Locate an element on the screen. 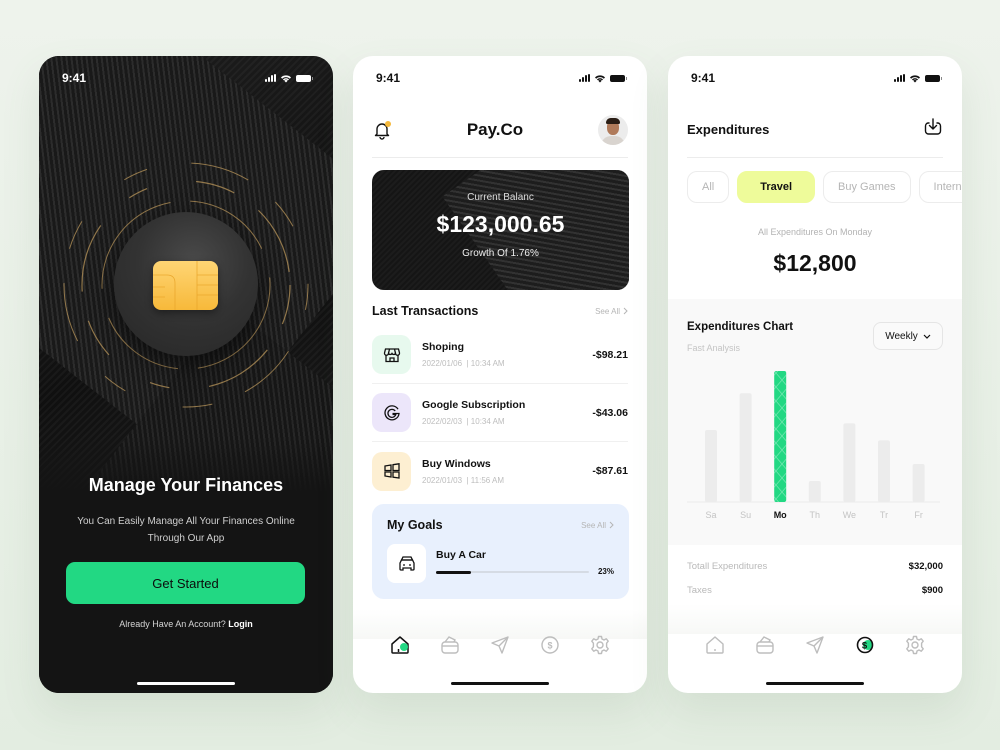  transactions-see-all-link: See All is located at coordinates (611, 311).